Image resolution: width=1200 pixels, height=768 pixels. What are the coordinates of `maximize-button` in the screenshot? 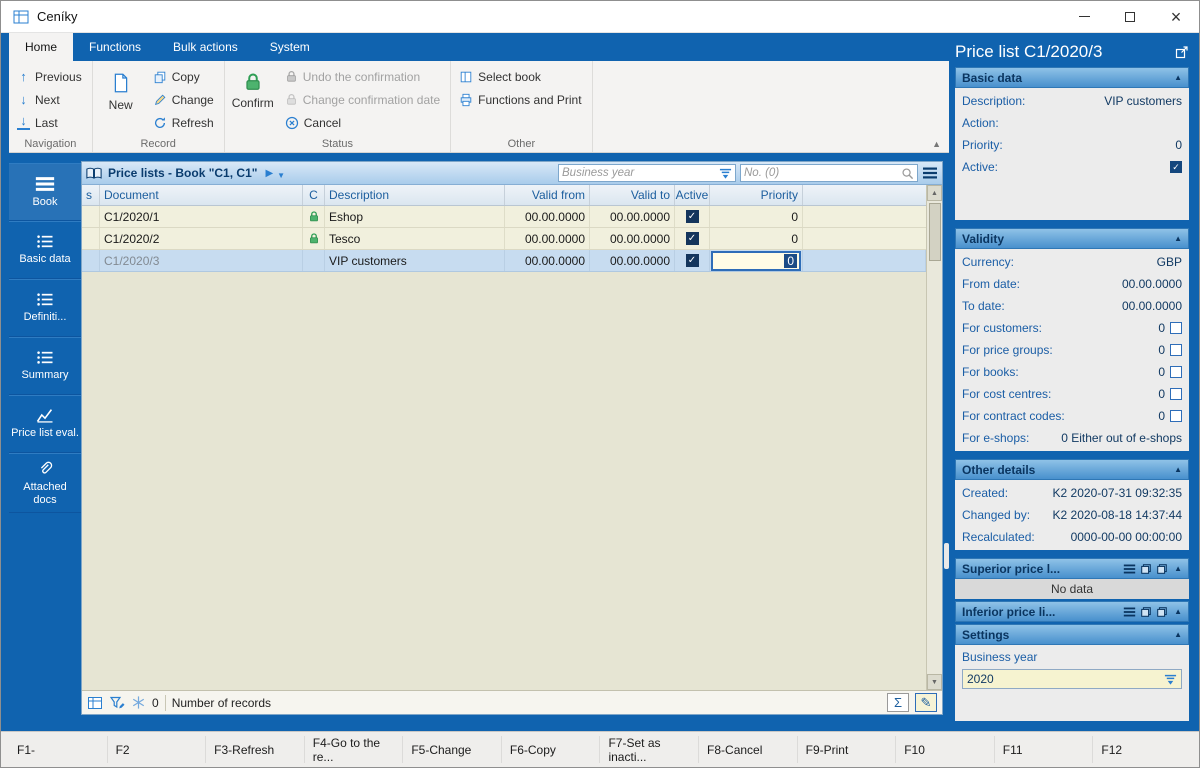 It's located at (1130, 16).